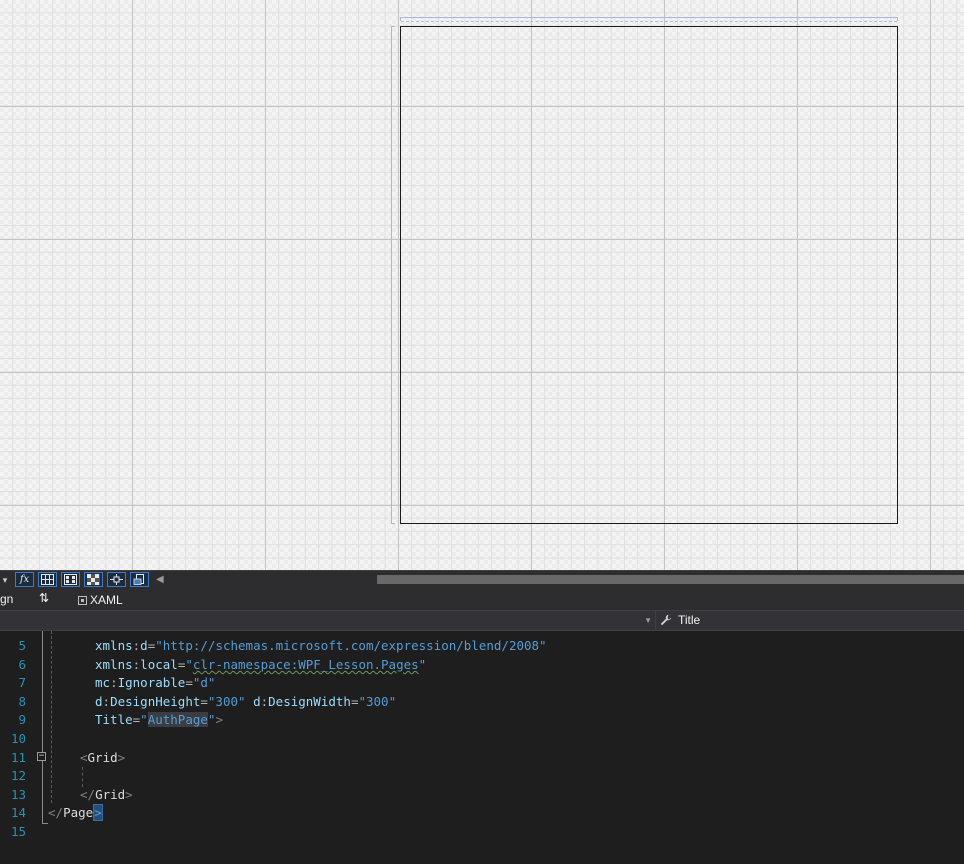 Image resolution: width=964 pixels, height=864 pixels. What do you see at coordinates (6, 599) in the screenshot?
I see `tab-design: gn` at bounding box center [6, 599].